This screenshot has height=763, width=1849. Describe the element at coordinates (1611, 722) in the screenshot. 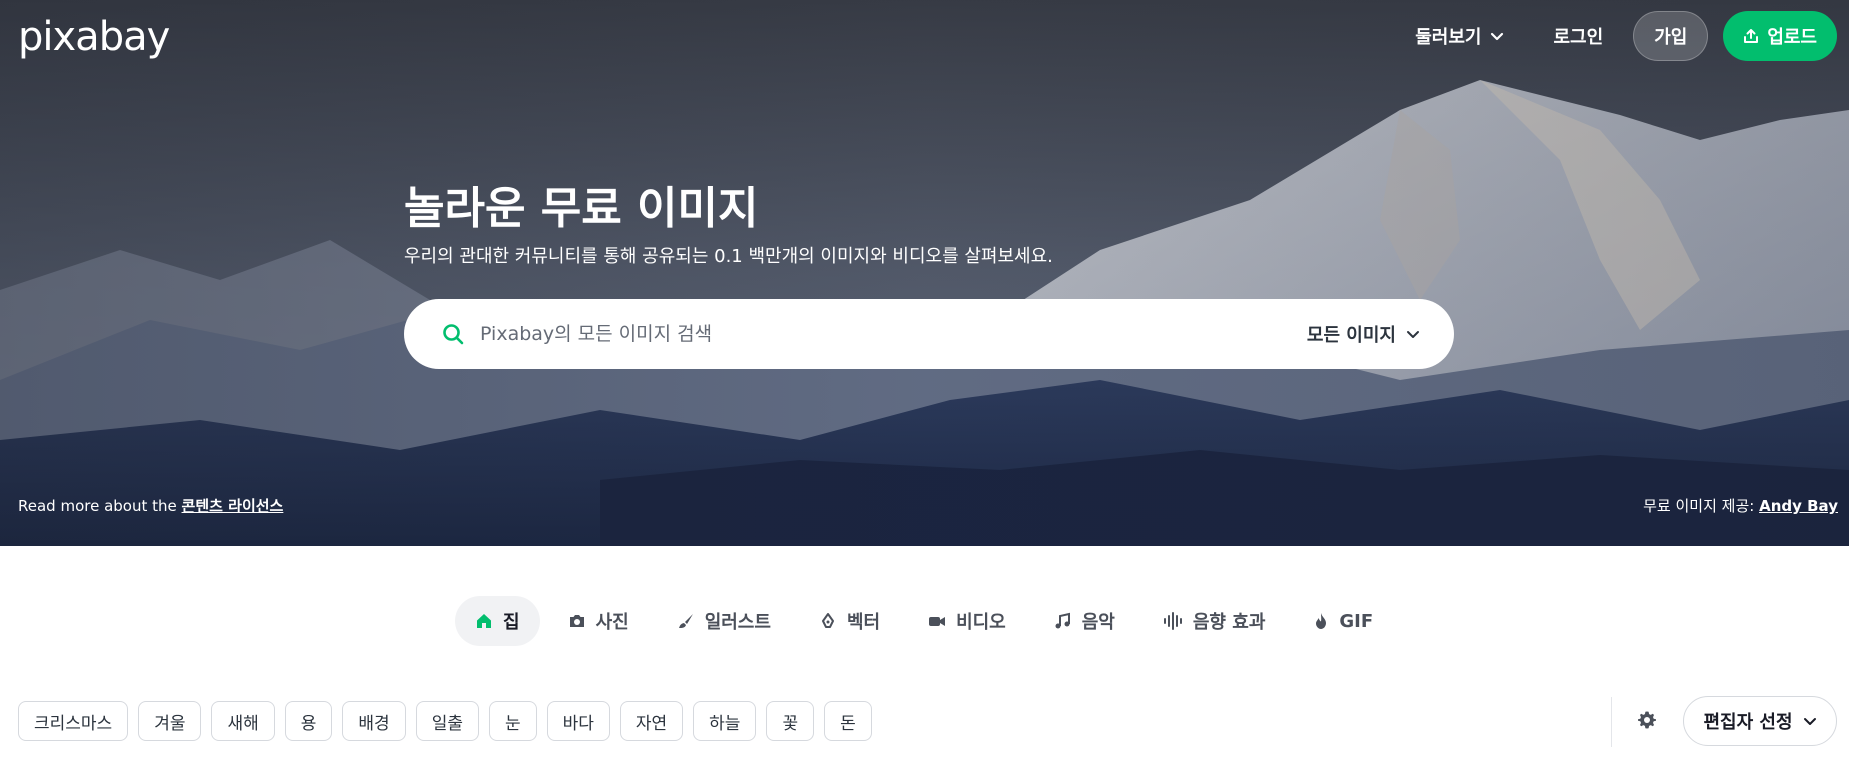

I see `divider` at that location.